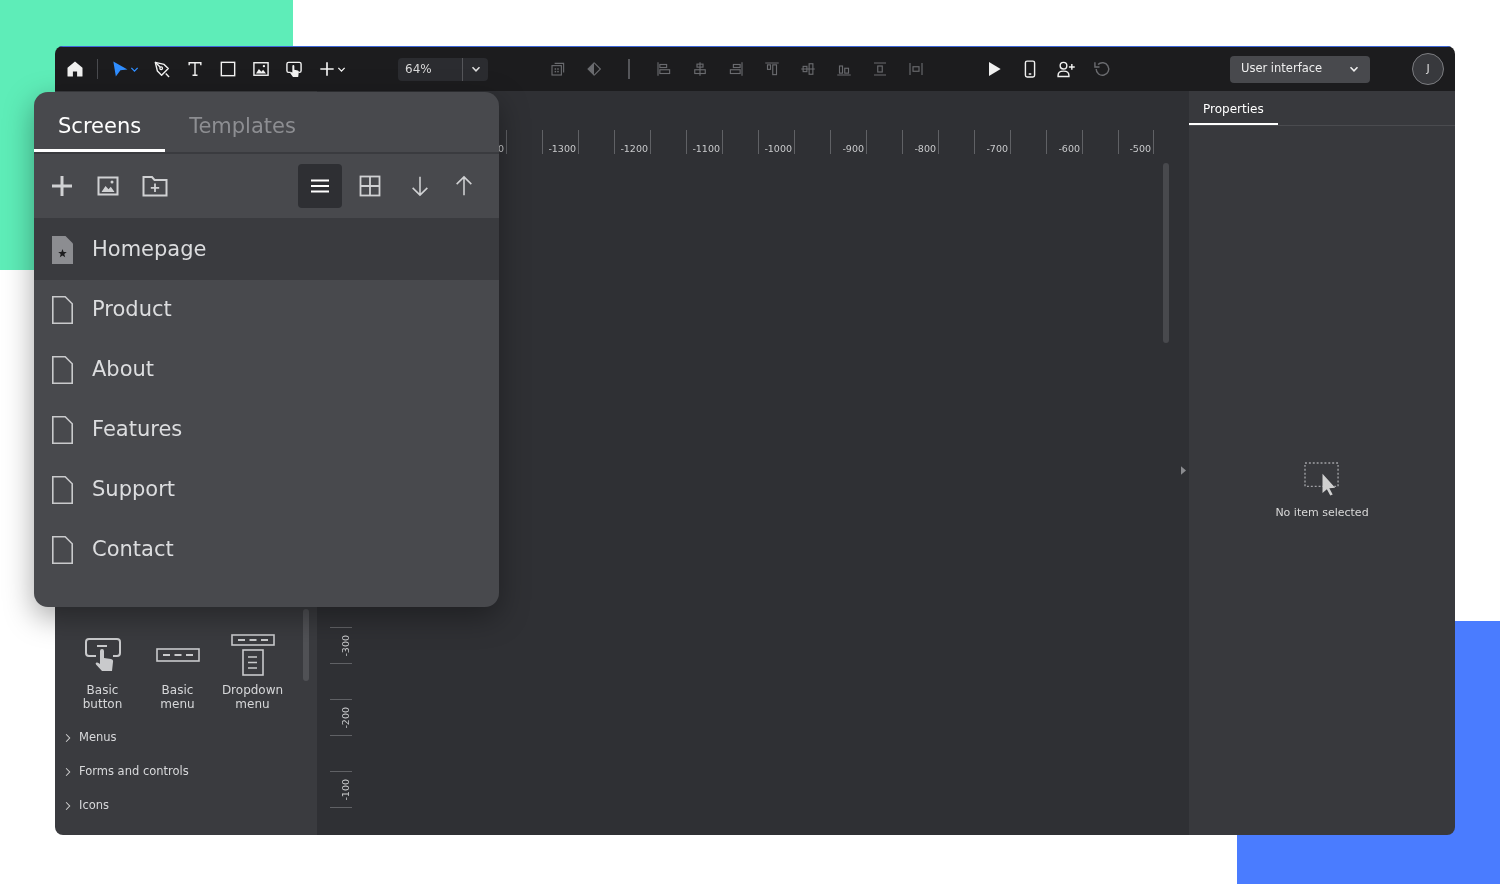 Image resolution: width=1500 pixels, height=884 pixels. I want to click on ruler-label: -1200, so click(634, 148).